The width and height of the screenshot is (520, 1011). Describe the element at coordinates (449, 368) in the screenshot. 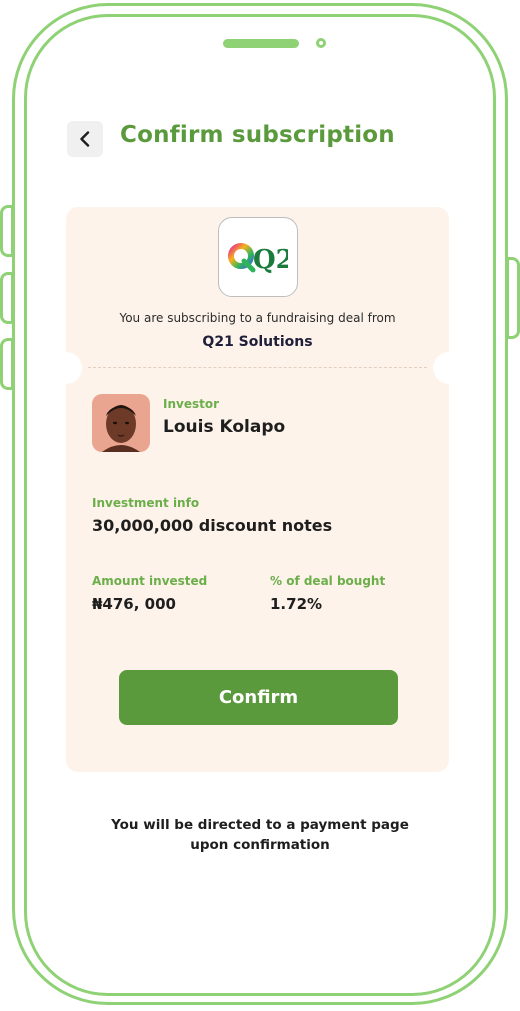

I see `ticket-notch-right` at that location.